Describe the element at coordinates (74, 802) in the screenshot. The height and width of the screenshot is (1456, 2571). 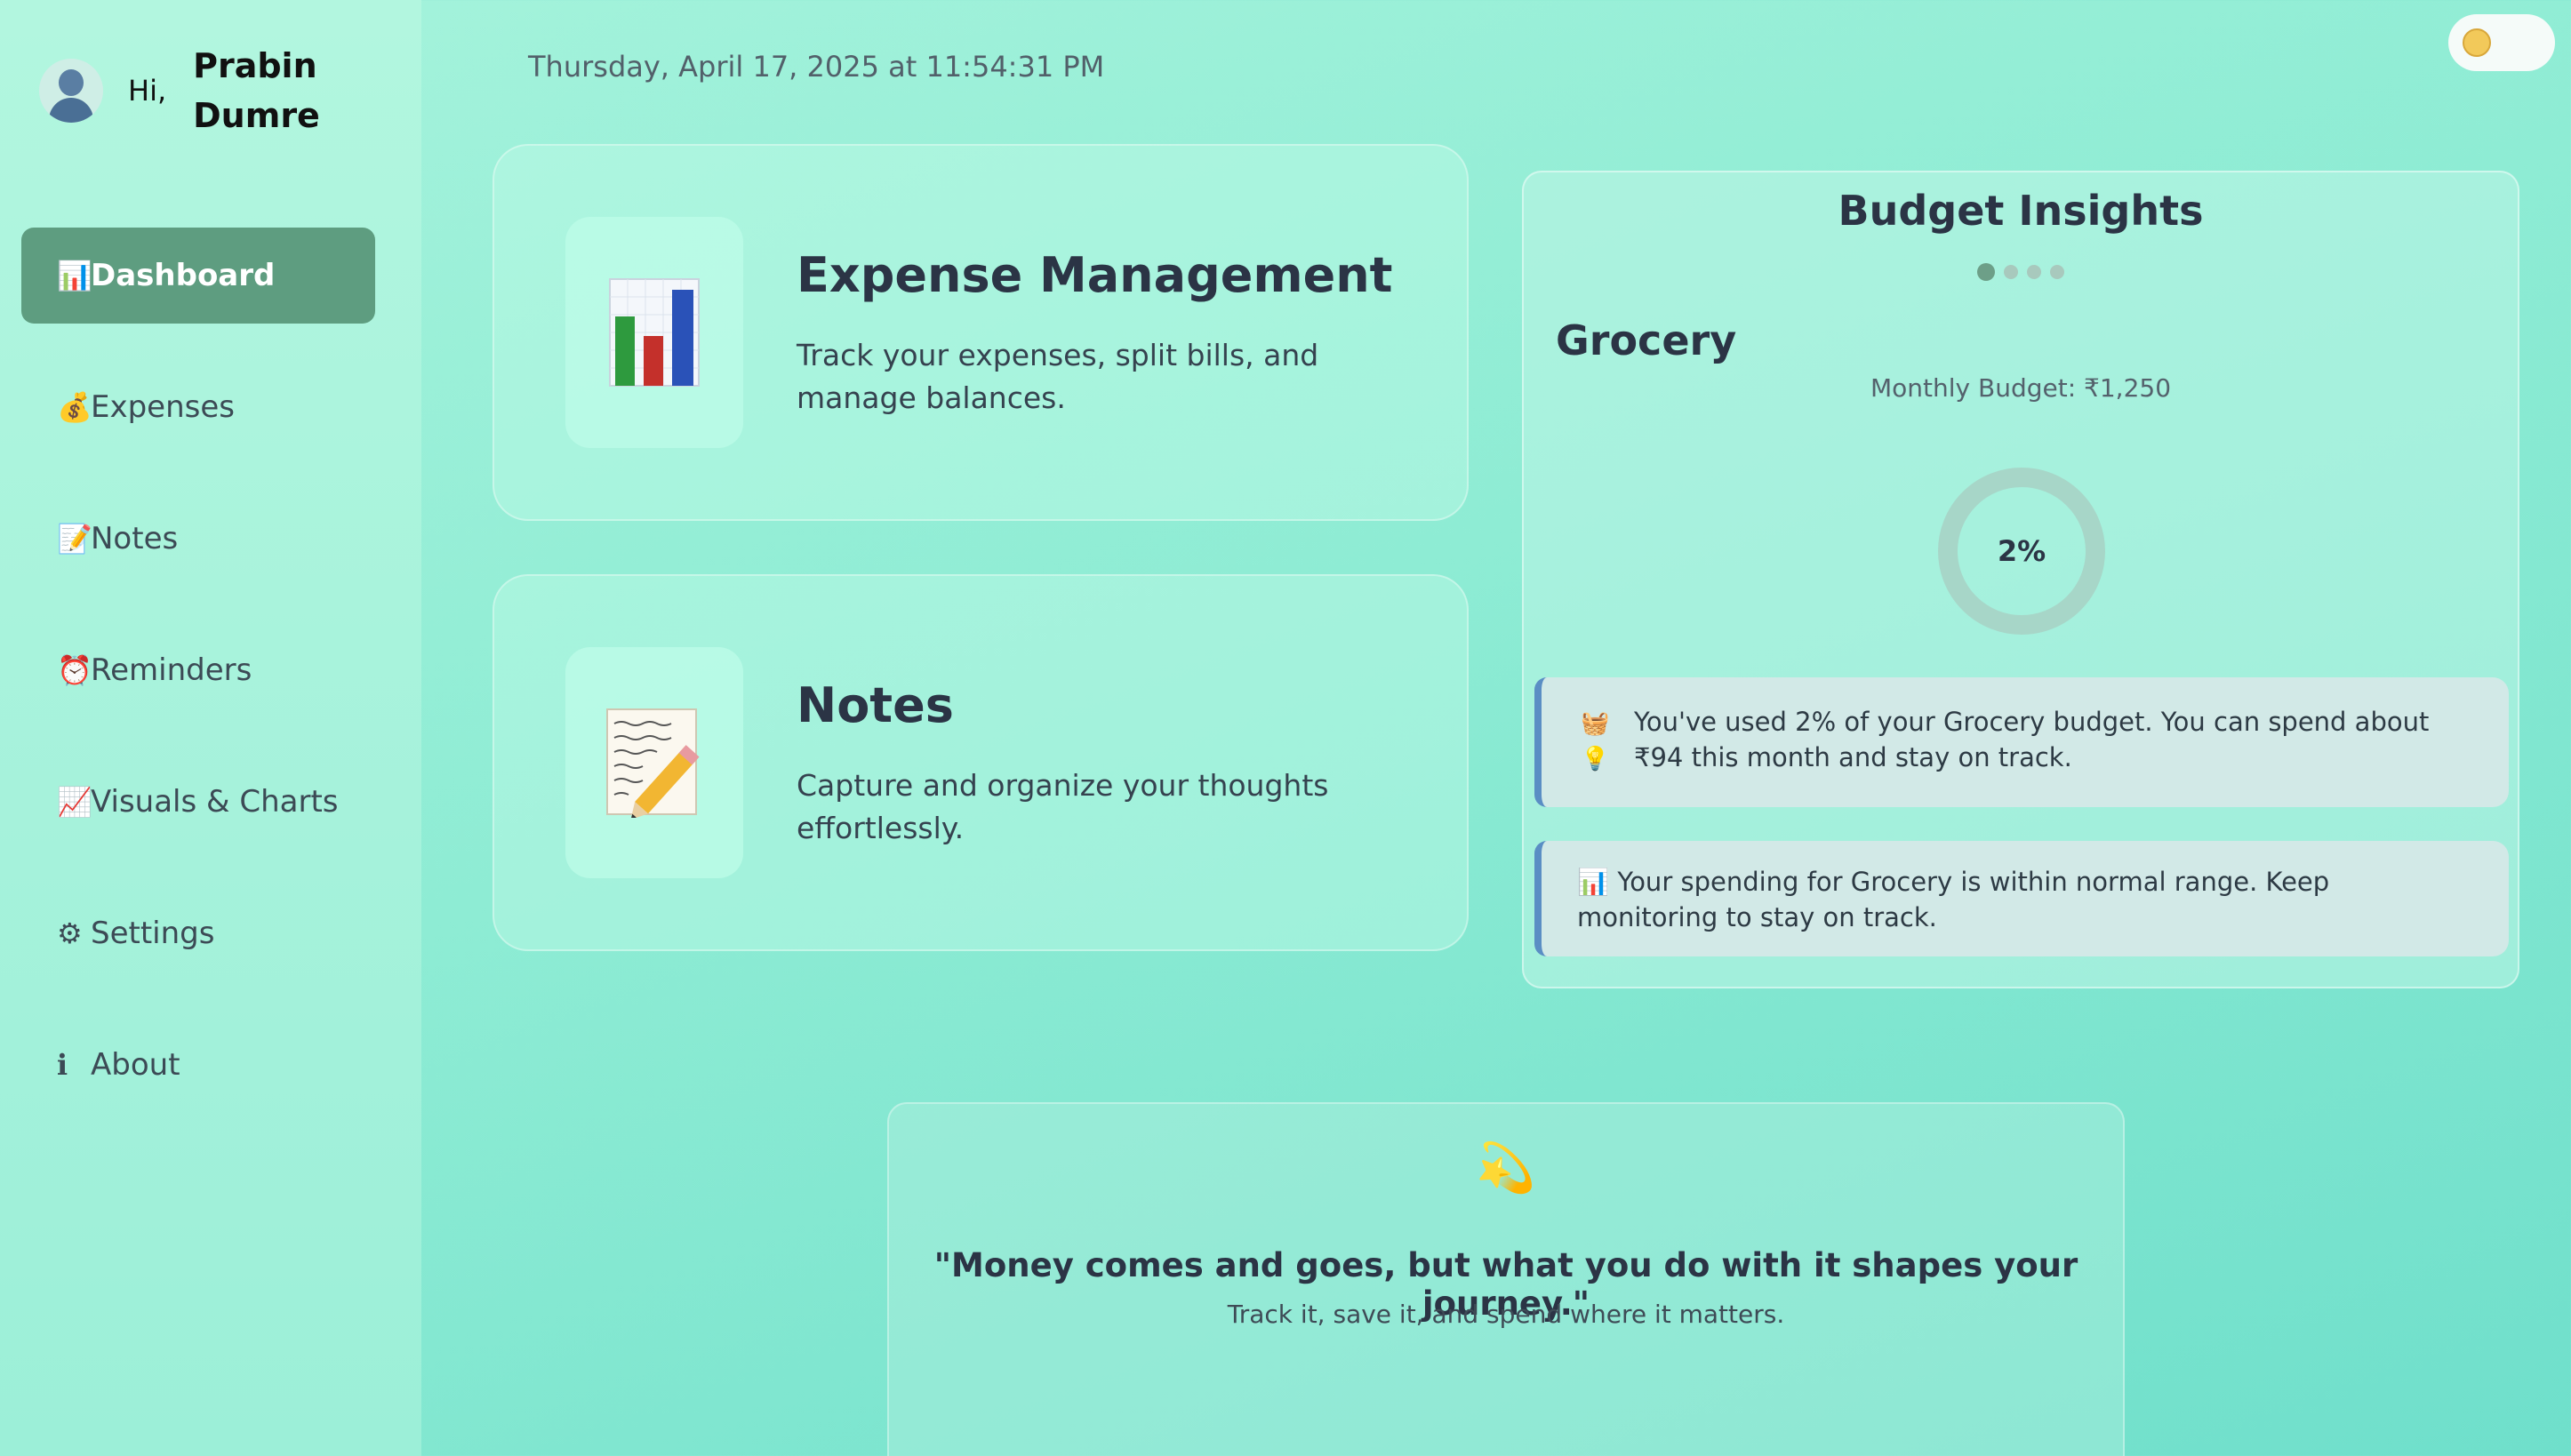
I see `trend-chart-icon: 📈` at that location.